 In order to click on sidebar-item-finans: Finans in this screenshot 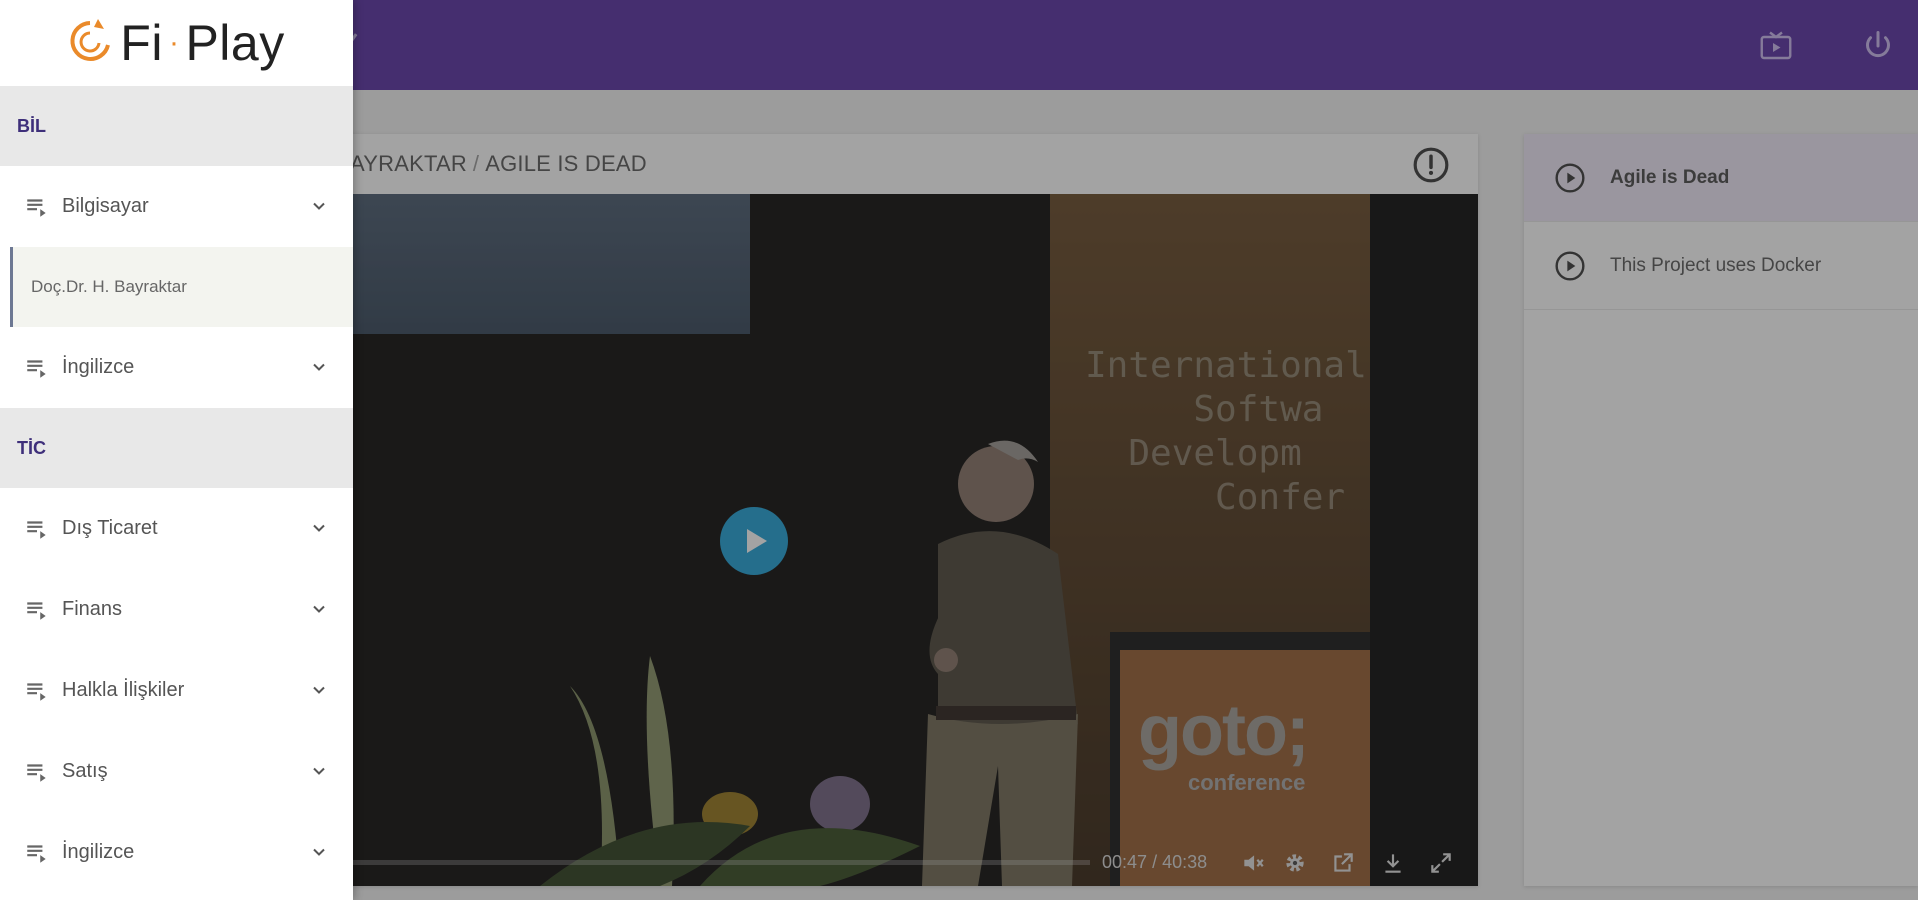, I will do `click(176, 609)`.